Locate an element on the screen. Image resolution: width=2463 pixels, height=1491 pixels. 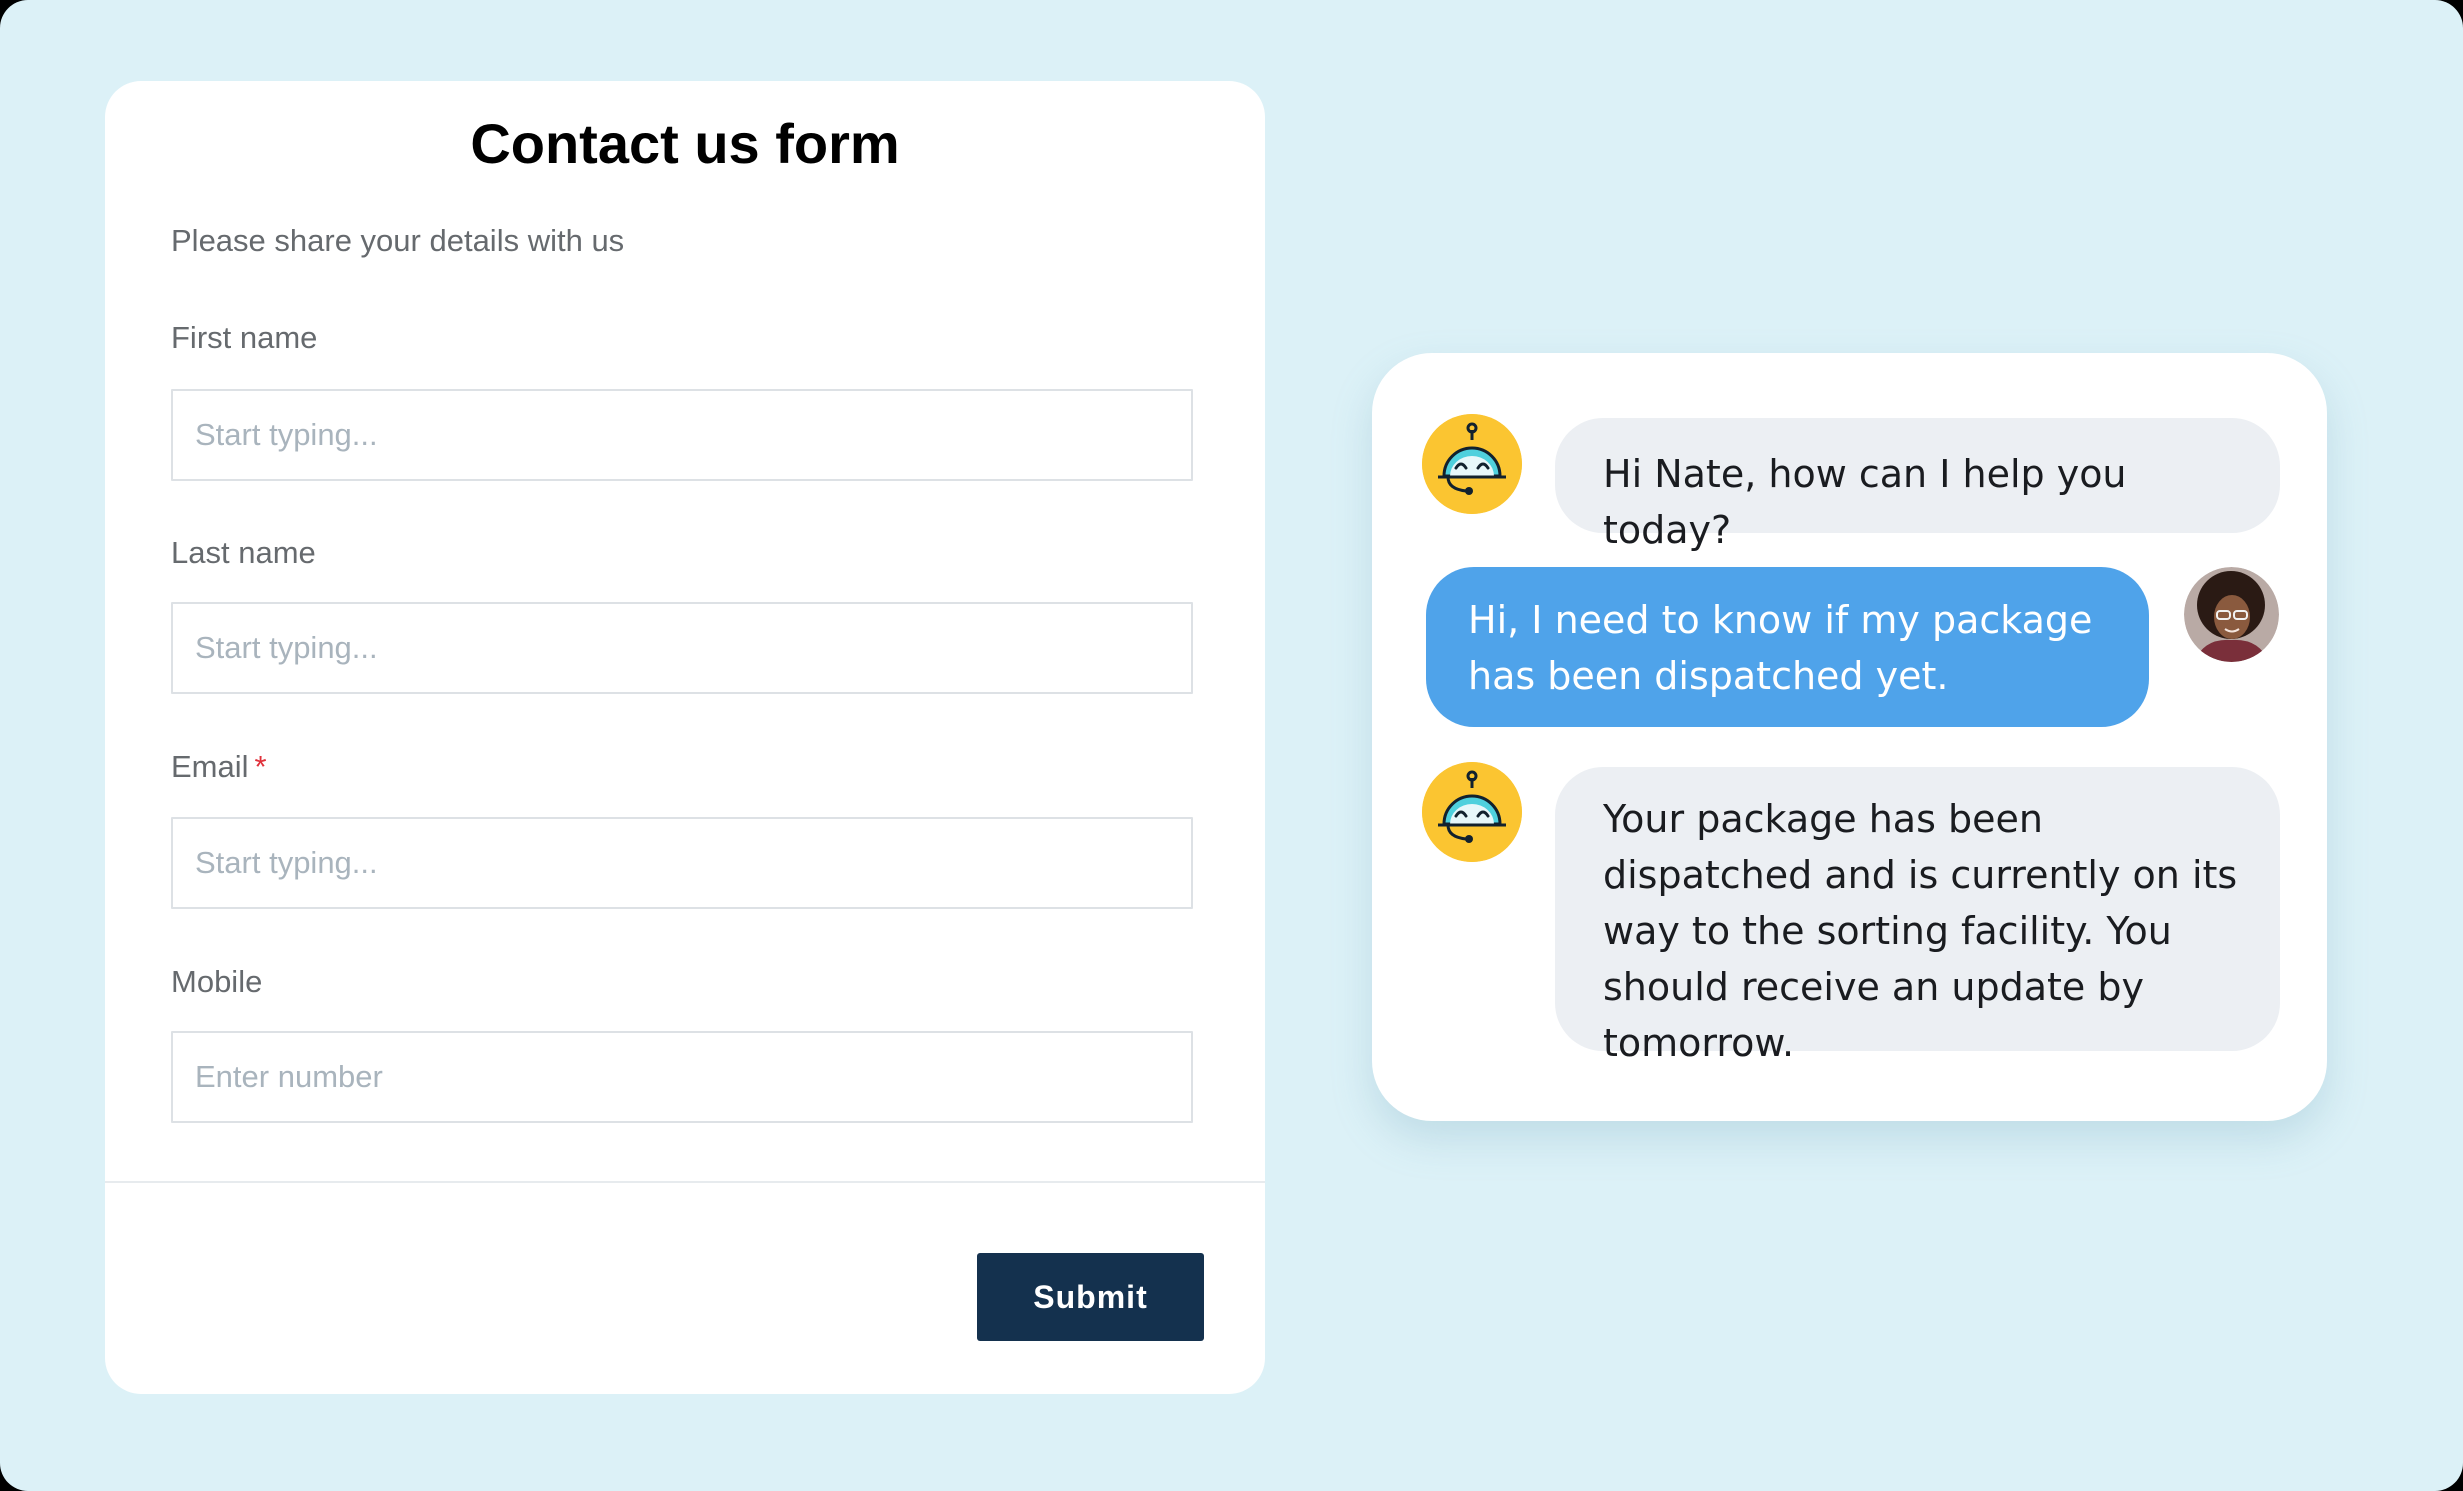
user-avatar is located at coordinates (2231, 614).